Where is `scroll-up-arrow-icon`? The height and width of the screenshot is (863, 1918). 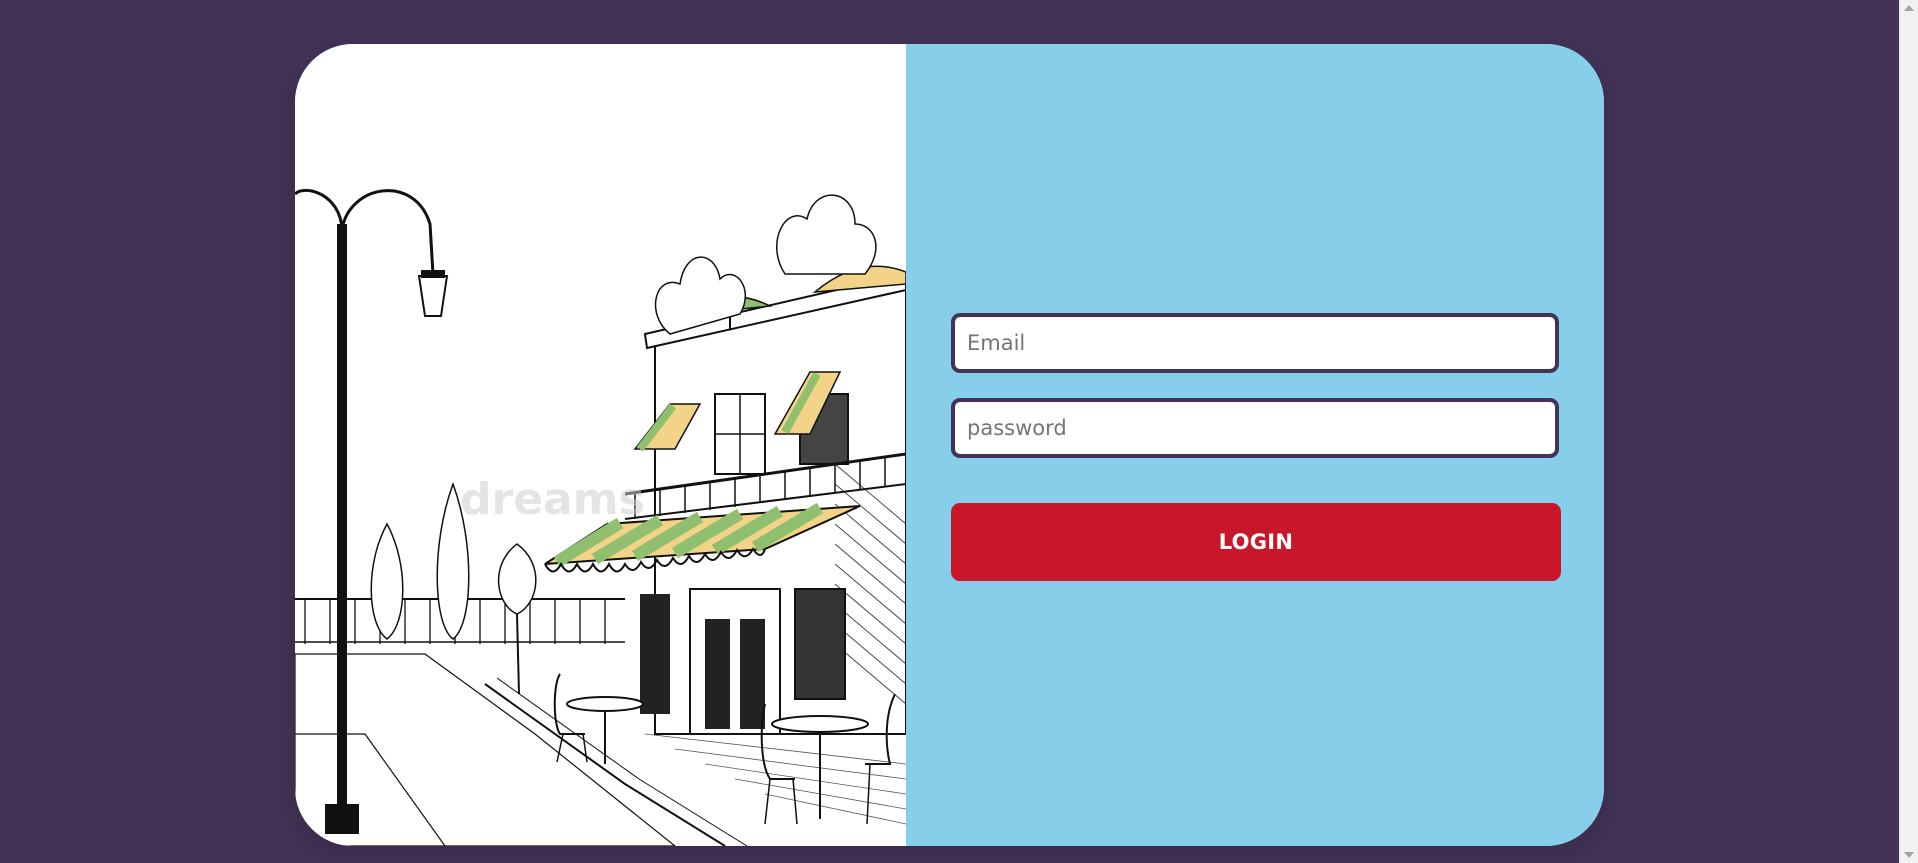 scroll-up-arrow-icon is located at coordinates (1909, 8).